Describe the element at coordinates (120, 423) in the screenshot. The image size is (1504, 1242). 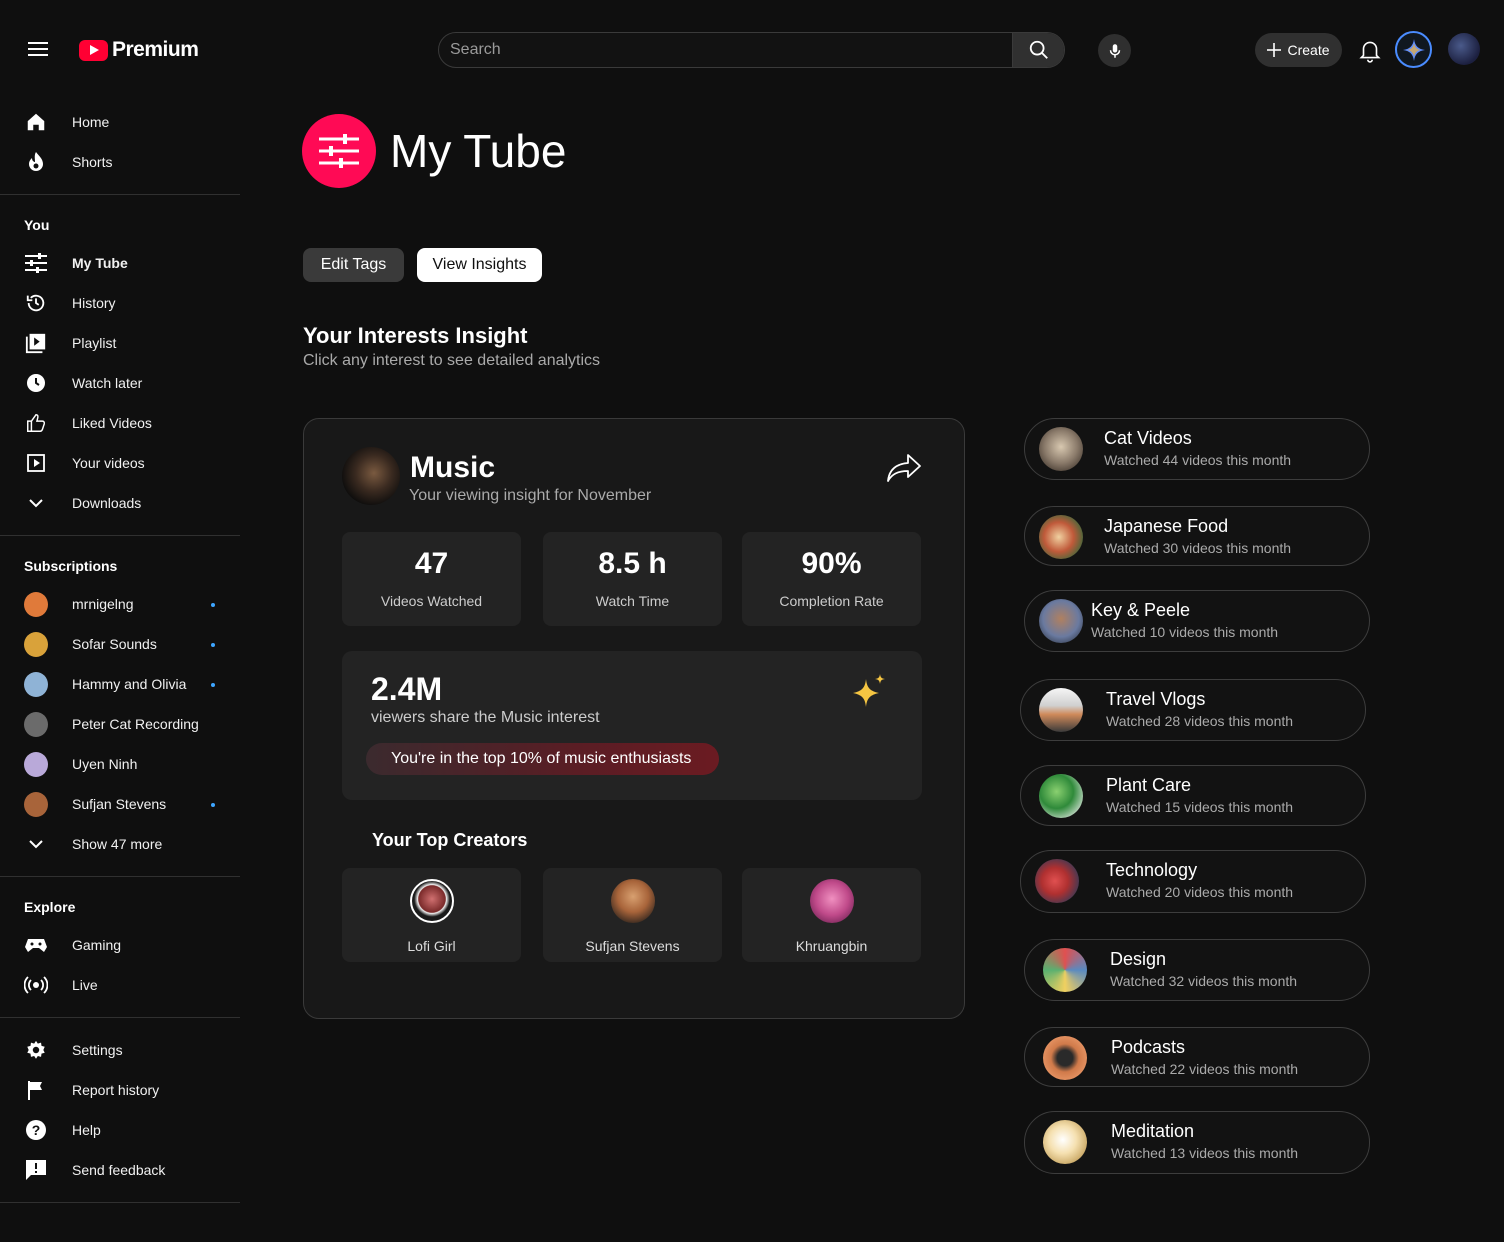
I see `sidebar-item-liked-videos: Liked Videos` at that location.